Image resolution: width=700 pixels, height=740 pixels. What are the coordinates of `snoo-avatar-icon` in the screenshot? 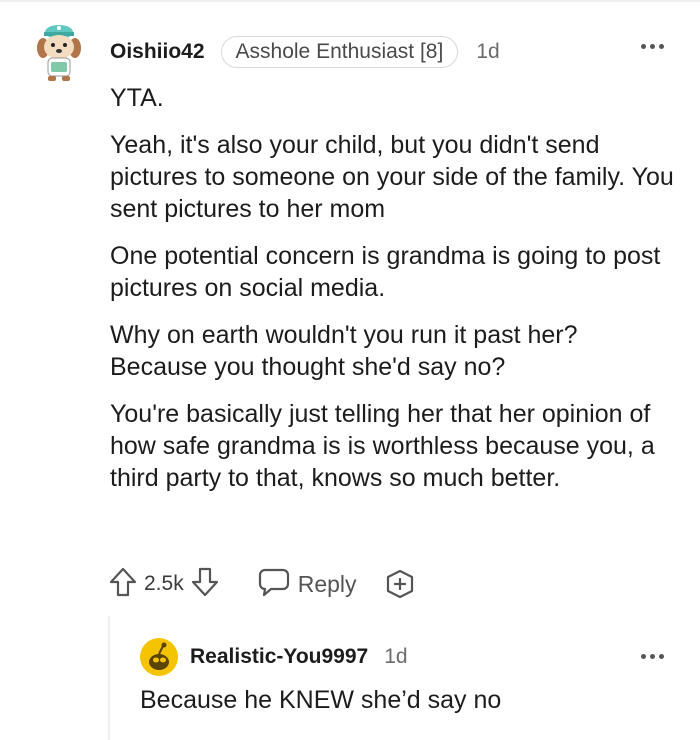 It's located at (159, 657).